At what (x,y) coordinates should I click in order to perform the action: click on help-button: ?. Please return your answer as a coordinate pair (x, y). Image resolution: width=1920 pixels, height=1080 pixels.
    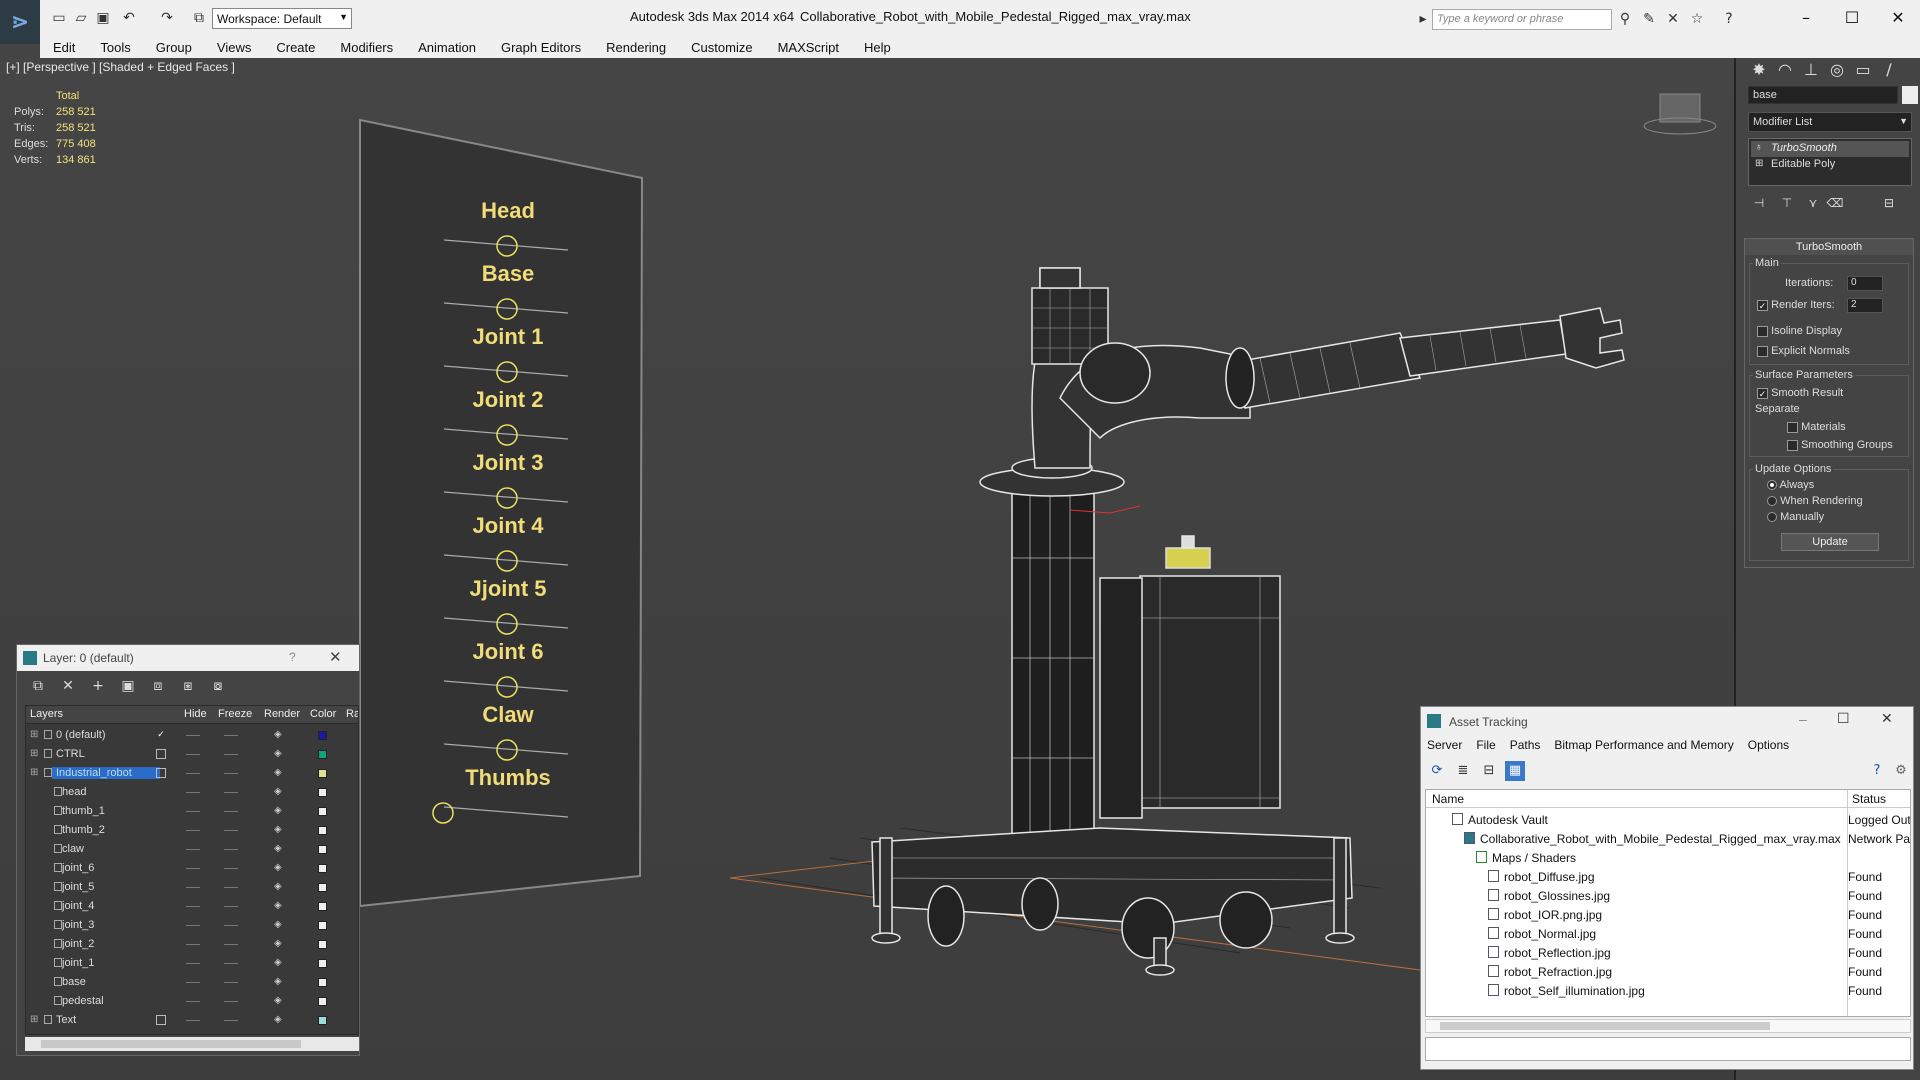
    Looking at the image, I should click on (292, 657).